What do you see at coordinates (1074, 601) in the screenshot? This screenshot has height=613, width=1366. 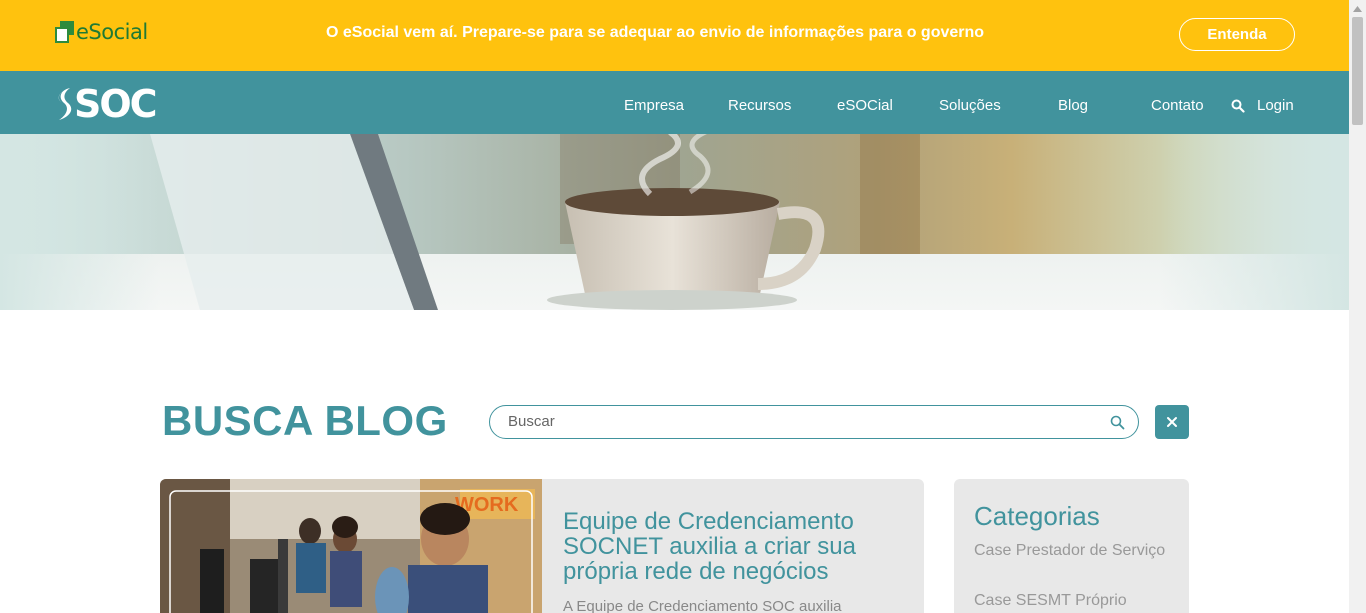 I see `category-case-sesmt: Case SESMT Próprio` at bounding box center [1074, 601].